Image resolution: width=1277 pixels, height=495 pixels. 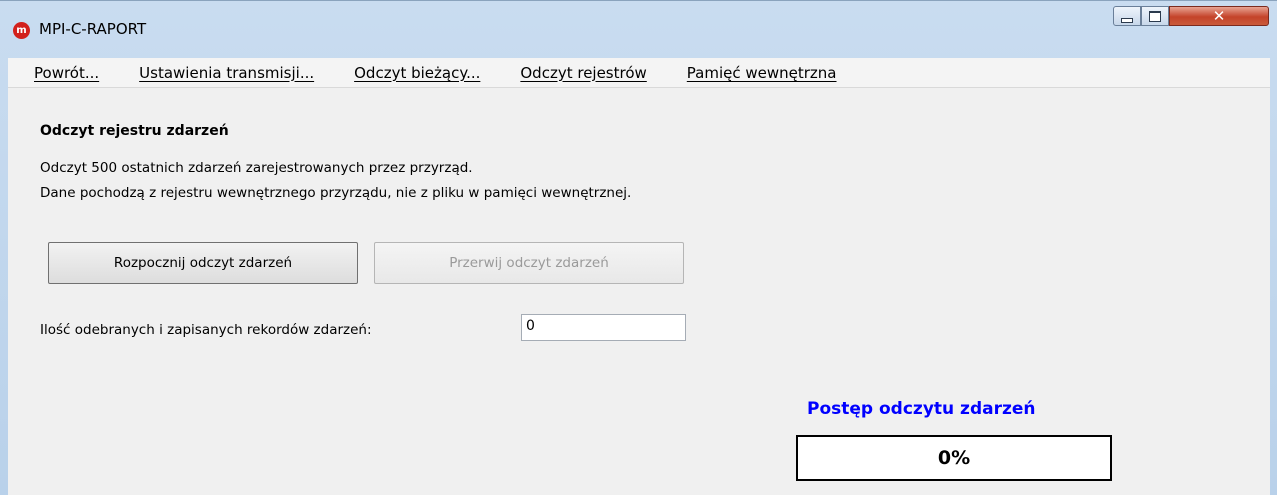 I want to click on close-icon: ✕, so click(x=1219, y=15).